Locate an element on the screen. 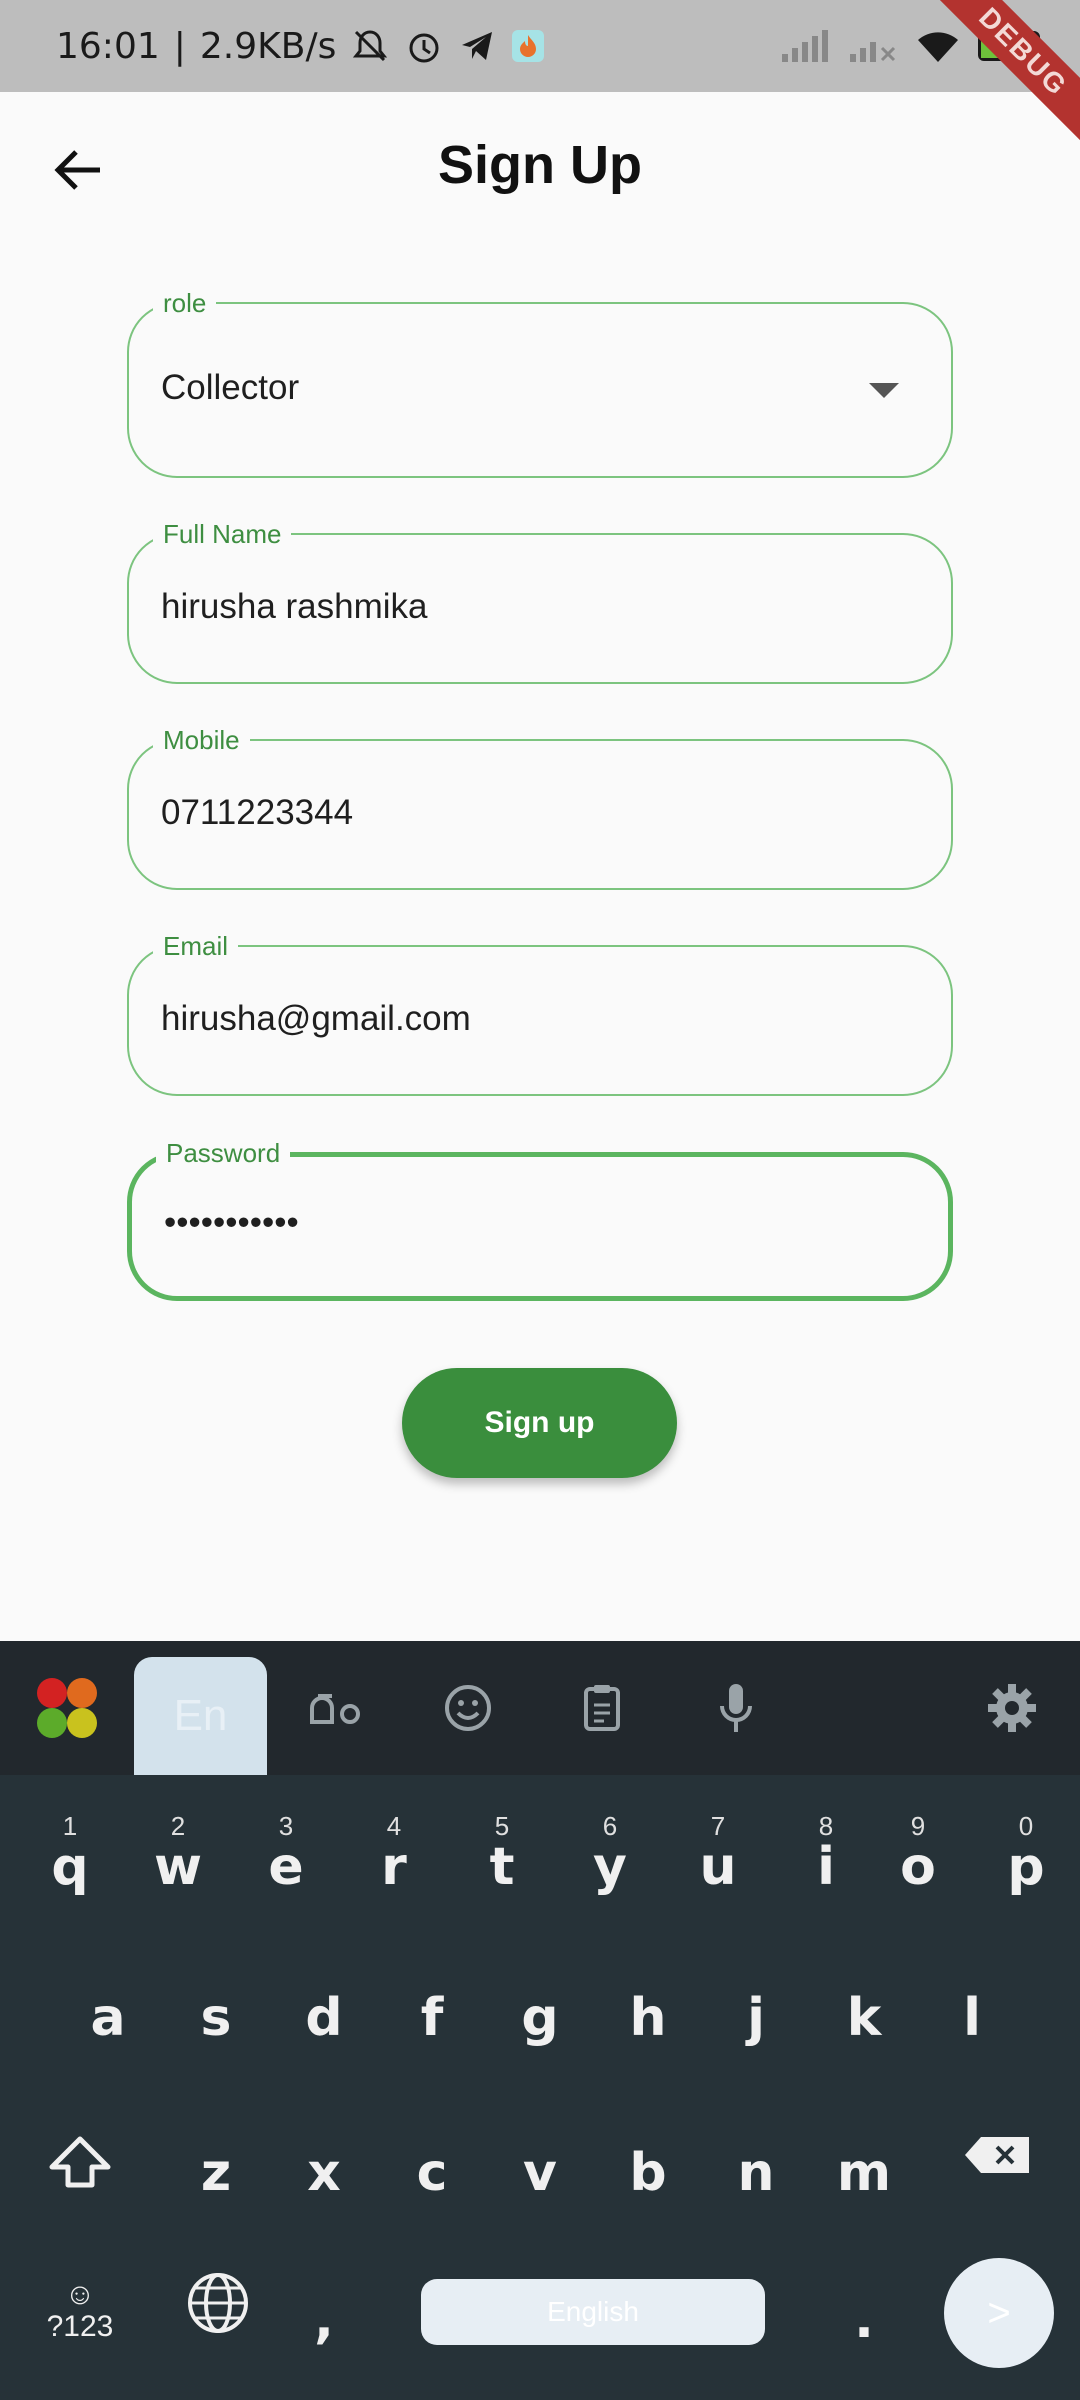 Image resolution: width=1080 pixels, height=2400 pixels. status-network-speed: 2.9KB/s is located at coordinates (268, 46).